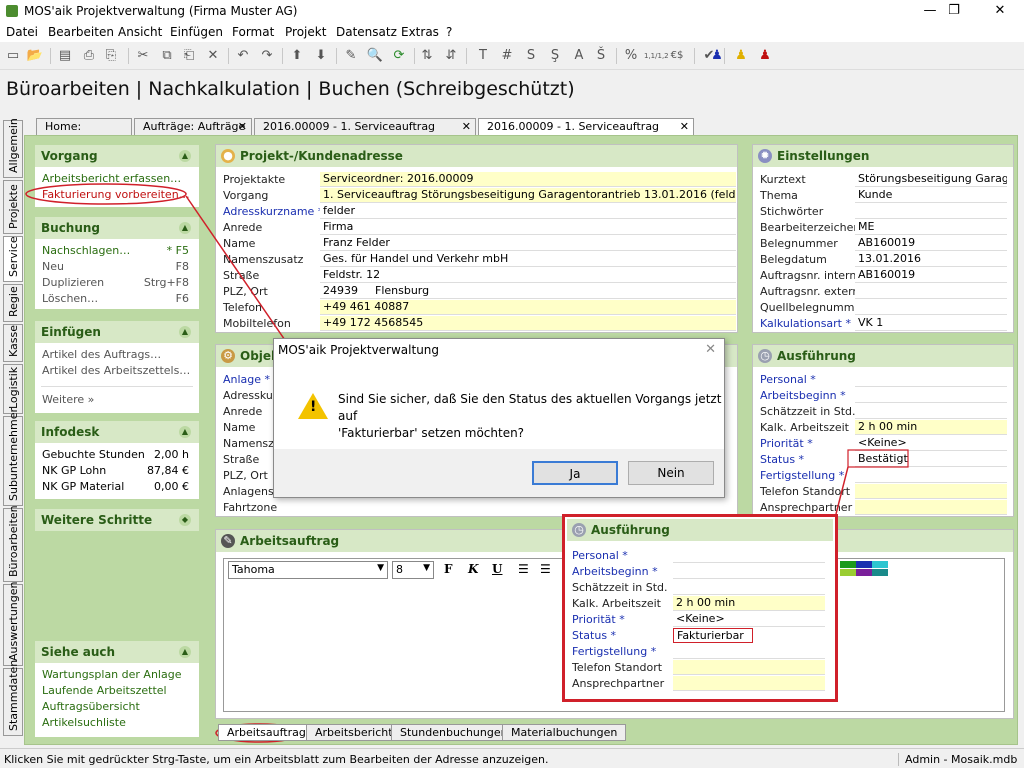 The image size is (1024, 768). What do you see at coordinates (878, 458) in the screenshot?
I see `annotation-box` at bounding box center [878, 458].